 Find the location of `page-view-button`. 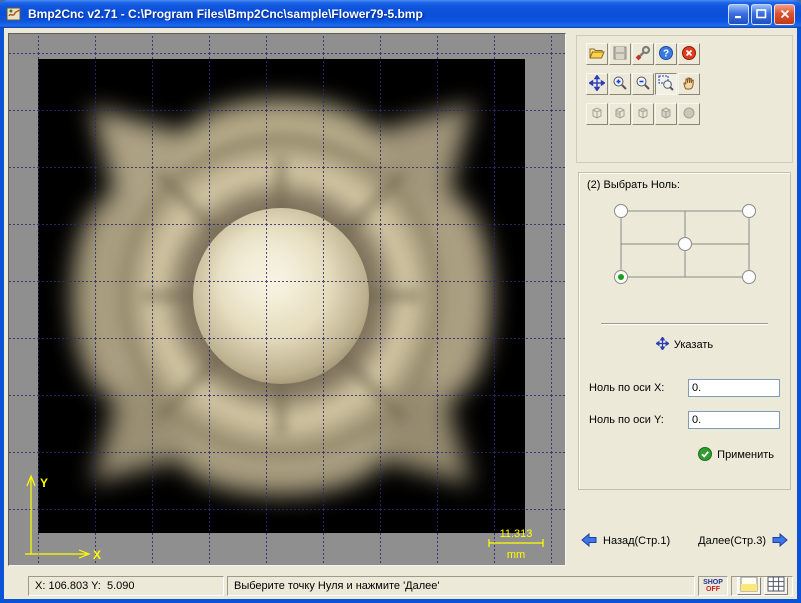

page-view-button is located at coordinates (748, 585).